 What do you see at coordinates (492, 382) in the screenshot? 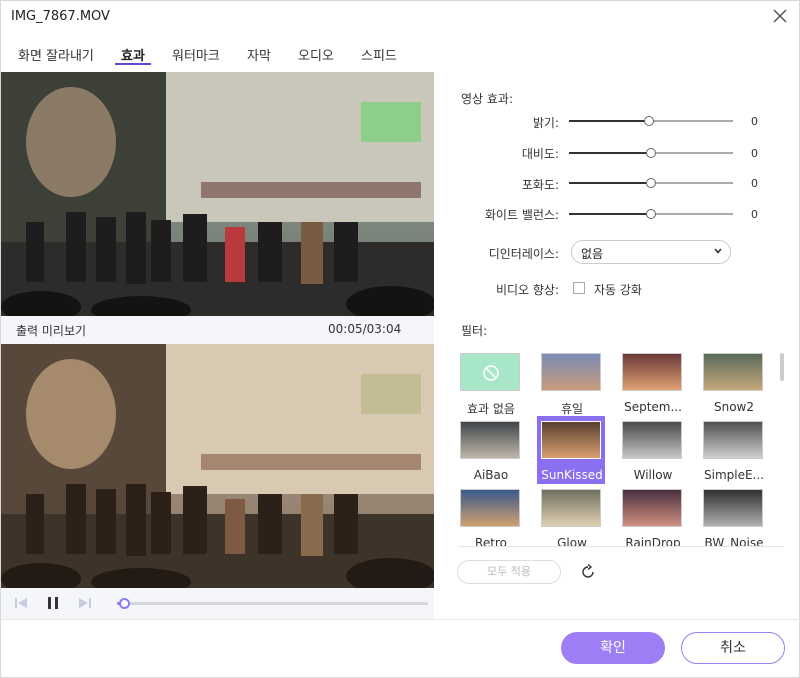
I see `filter-none: 효과 없음` at bounding box center [492, 382].